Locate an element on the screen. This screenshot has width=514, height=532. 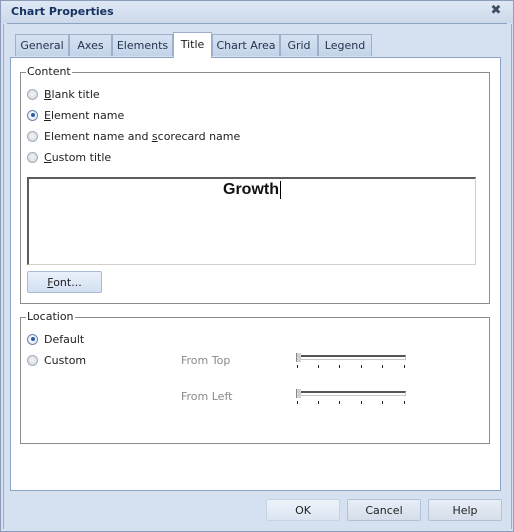
from-left-label: From Left is located at coordinates (207, 396).